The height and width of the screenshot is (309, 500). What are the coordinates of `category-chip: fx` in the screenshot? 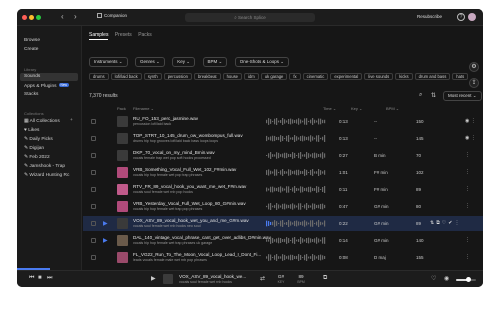 It's located at (295, 76).